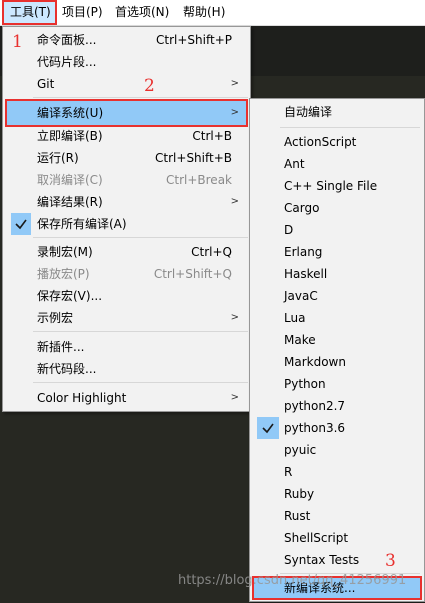  I want to click on submenu-item-python: Python, so click(337, 384).